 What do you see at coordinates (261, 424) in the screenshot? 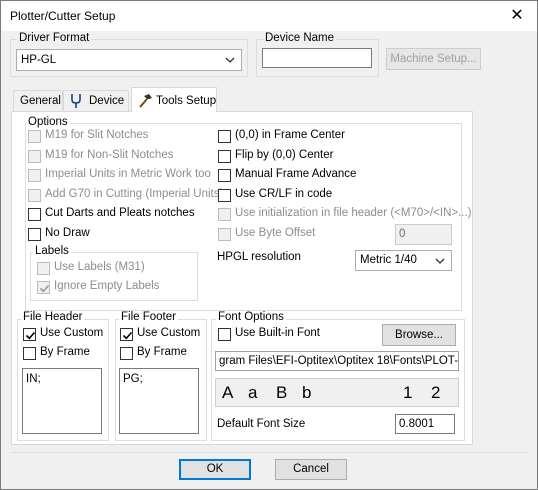
I see `default-font-size-label: Default Font Size` at bounding box center [261, 424].